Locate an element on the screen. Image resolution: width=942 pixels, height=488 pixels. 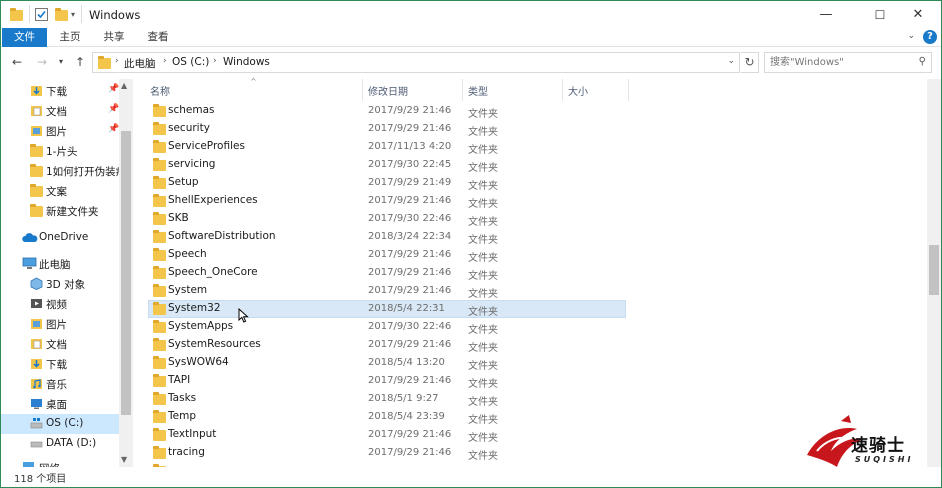
nav-item-data-d: DATA (D:) is located at coordinates (60, 444).